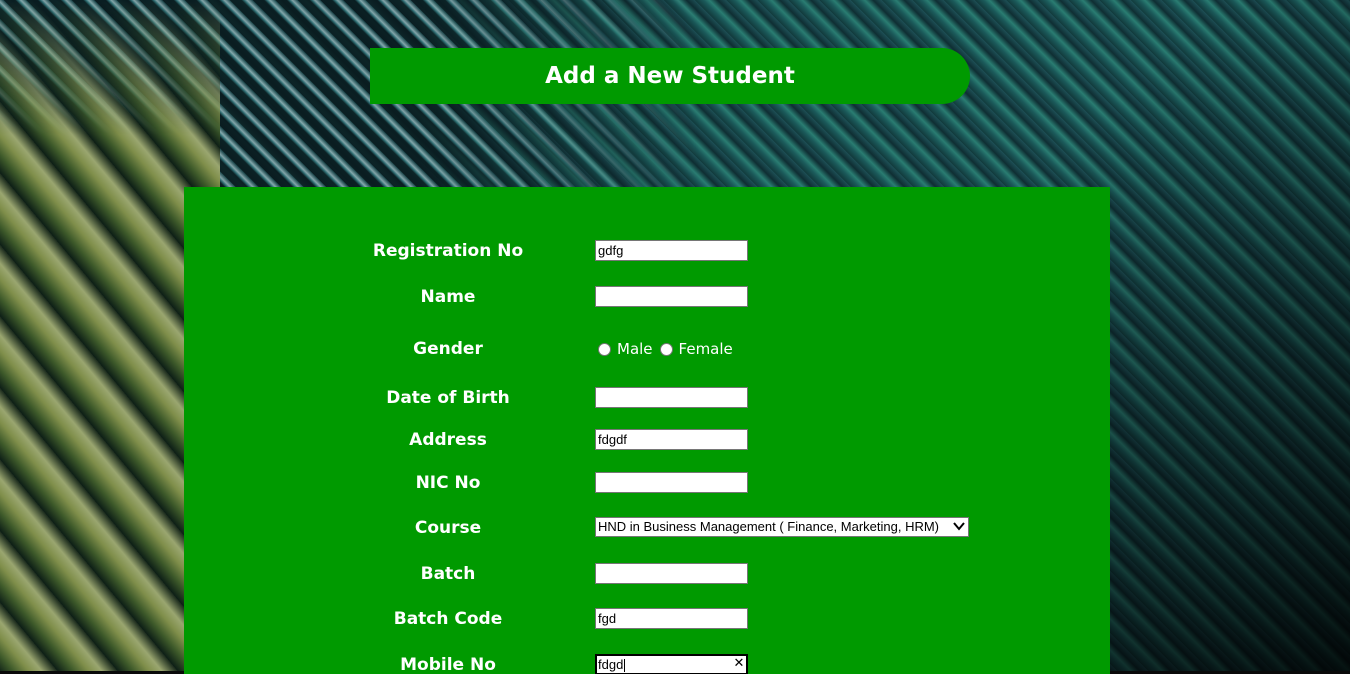  I want to click on form-row-dob: Date of Birth, so click(647, 398).